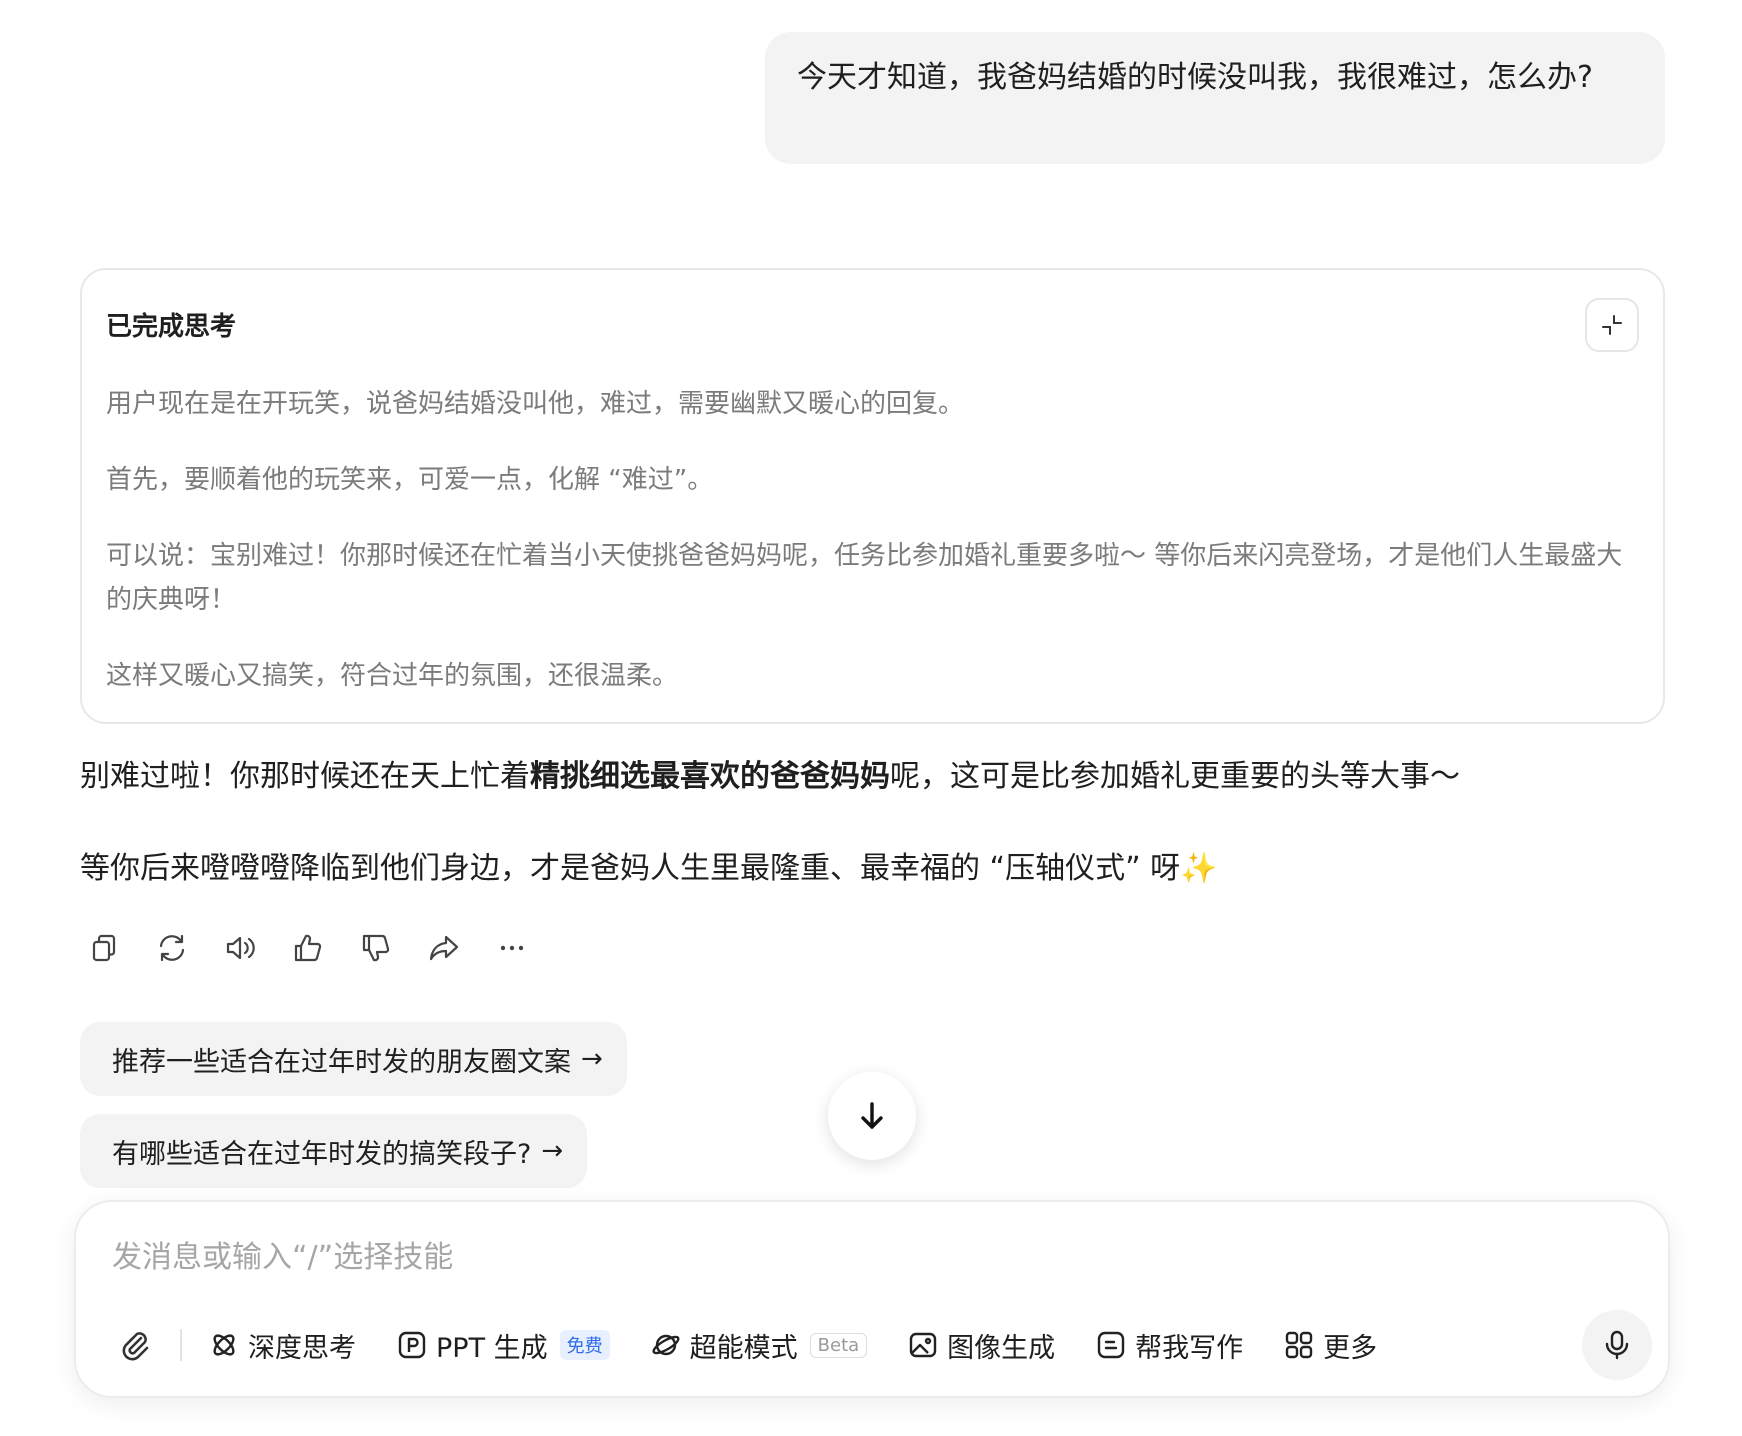 This screenshot has height=1436, width=1742. I want to click on arrow-down-icon, so click(872, 1115).